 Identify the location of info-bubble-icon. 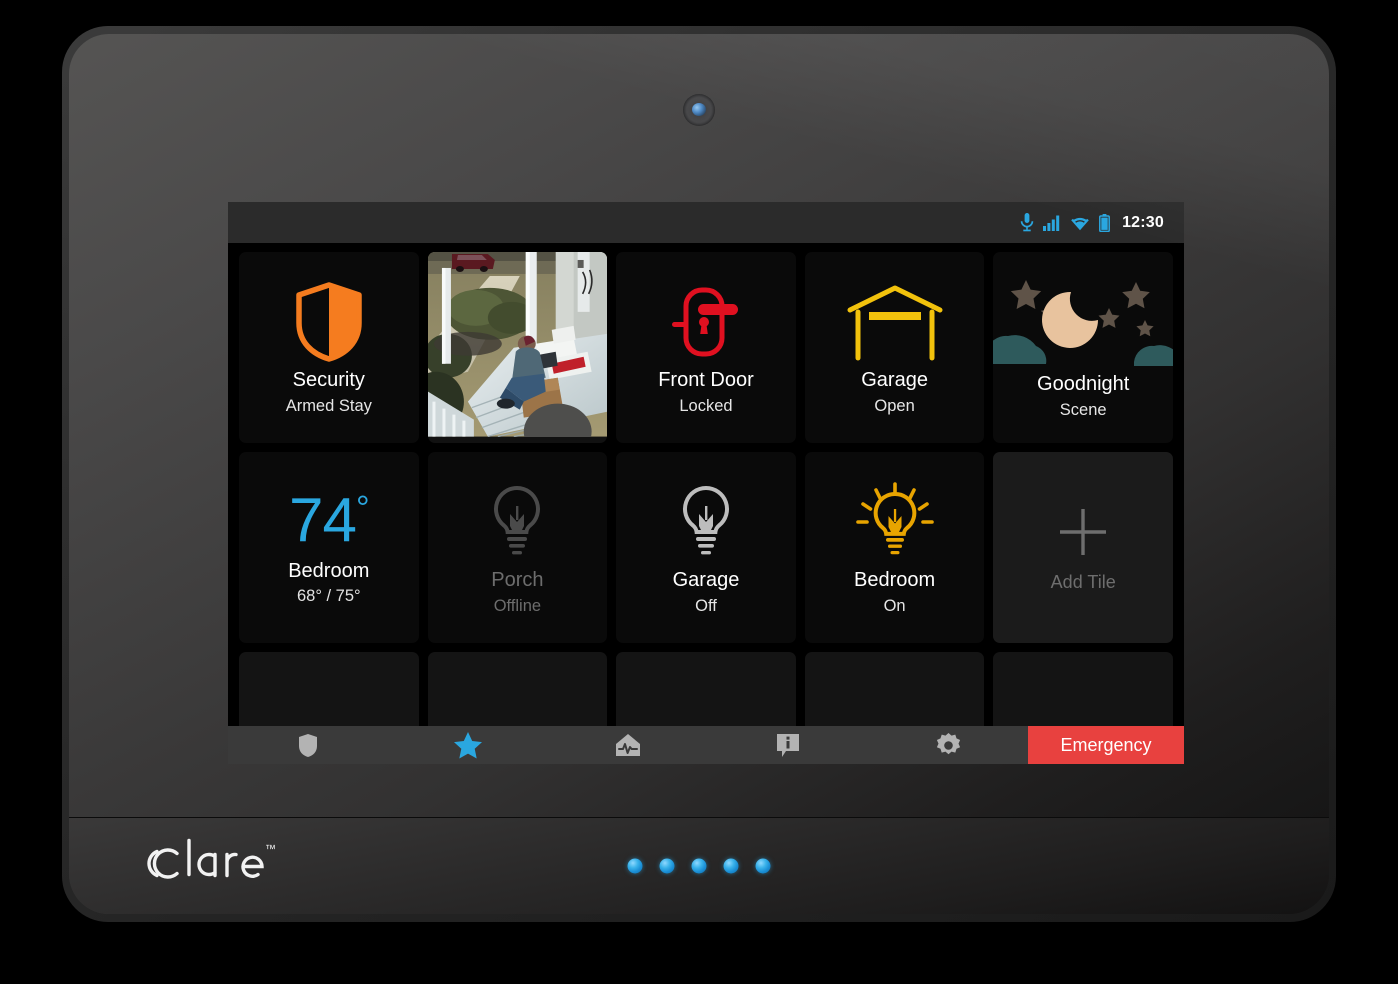
(788, 745).